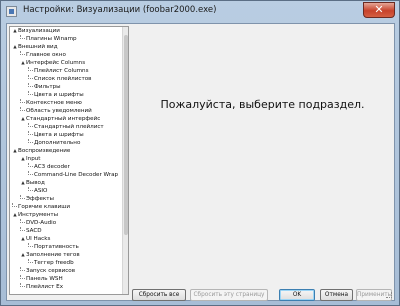 Image resolution: width=400 pixels, height=306 pixels. I want to click on tree-item-label: Теггер freedb, so click(54, 263).